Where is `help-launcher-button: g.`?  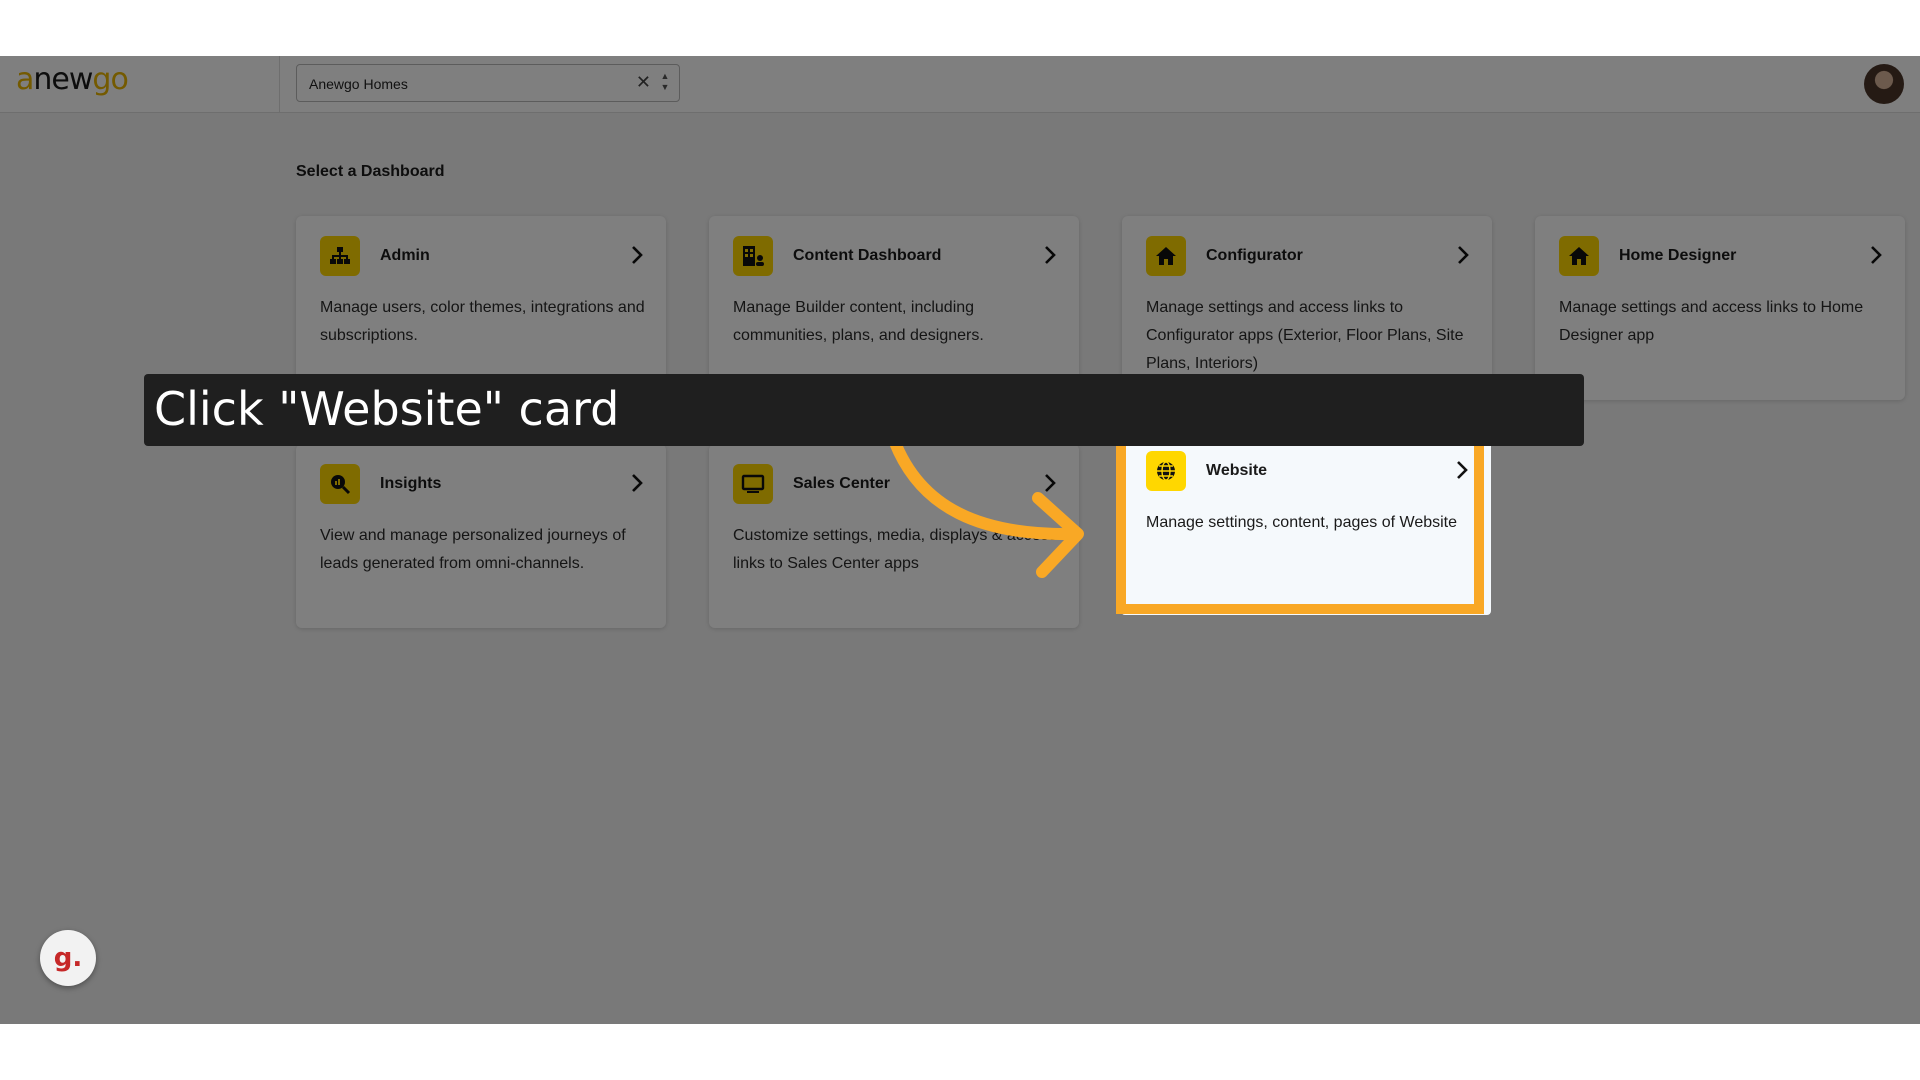
help-launcher-button: g. is located at coordinates (68, 958).